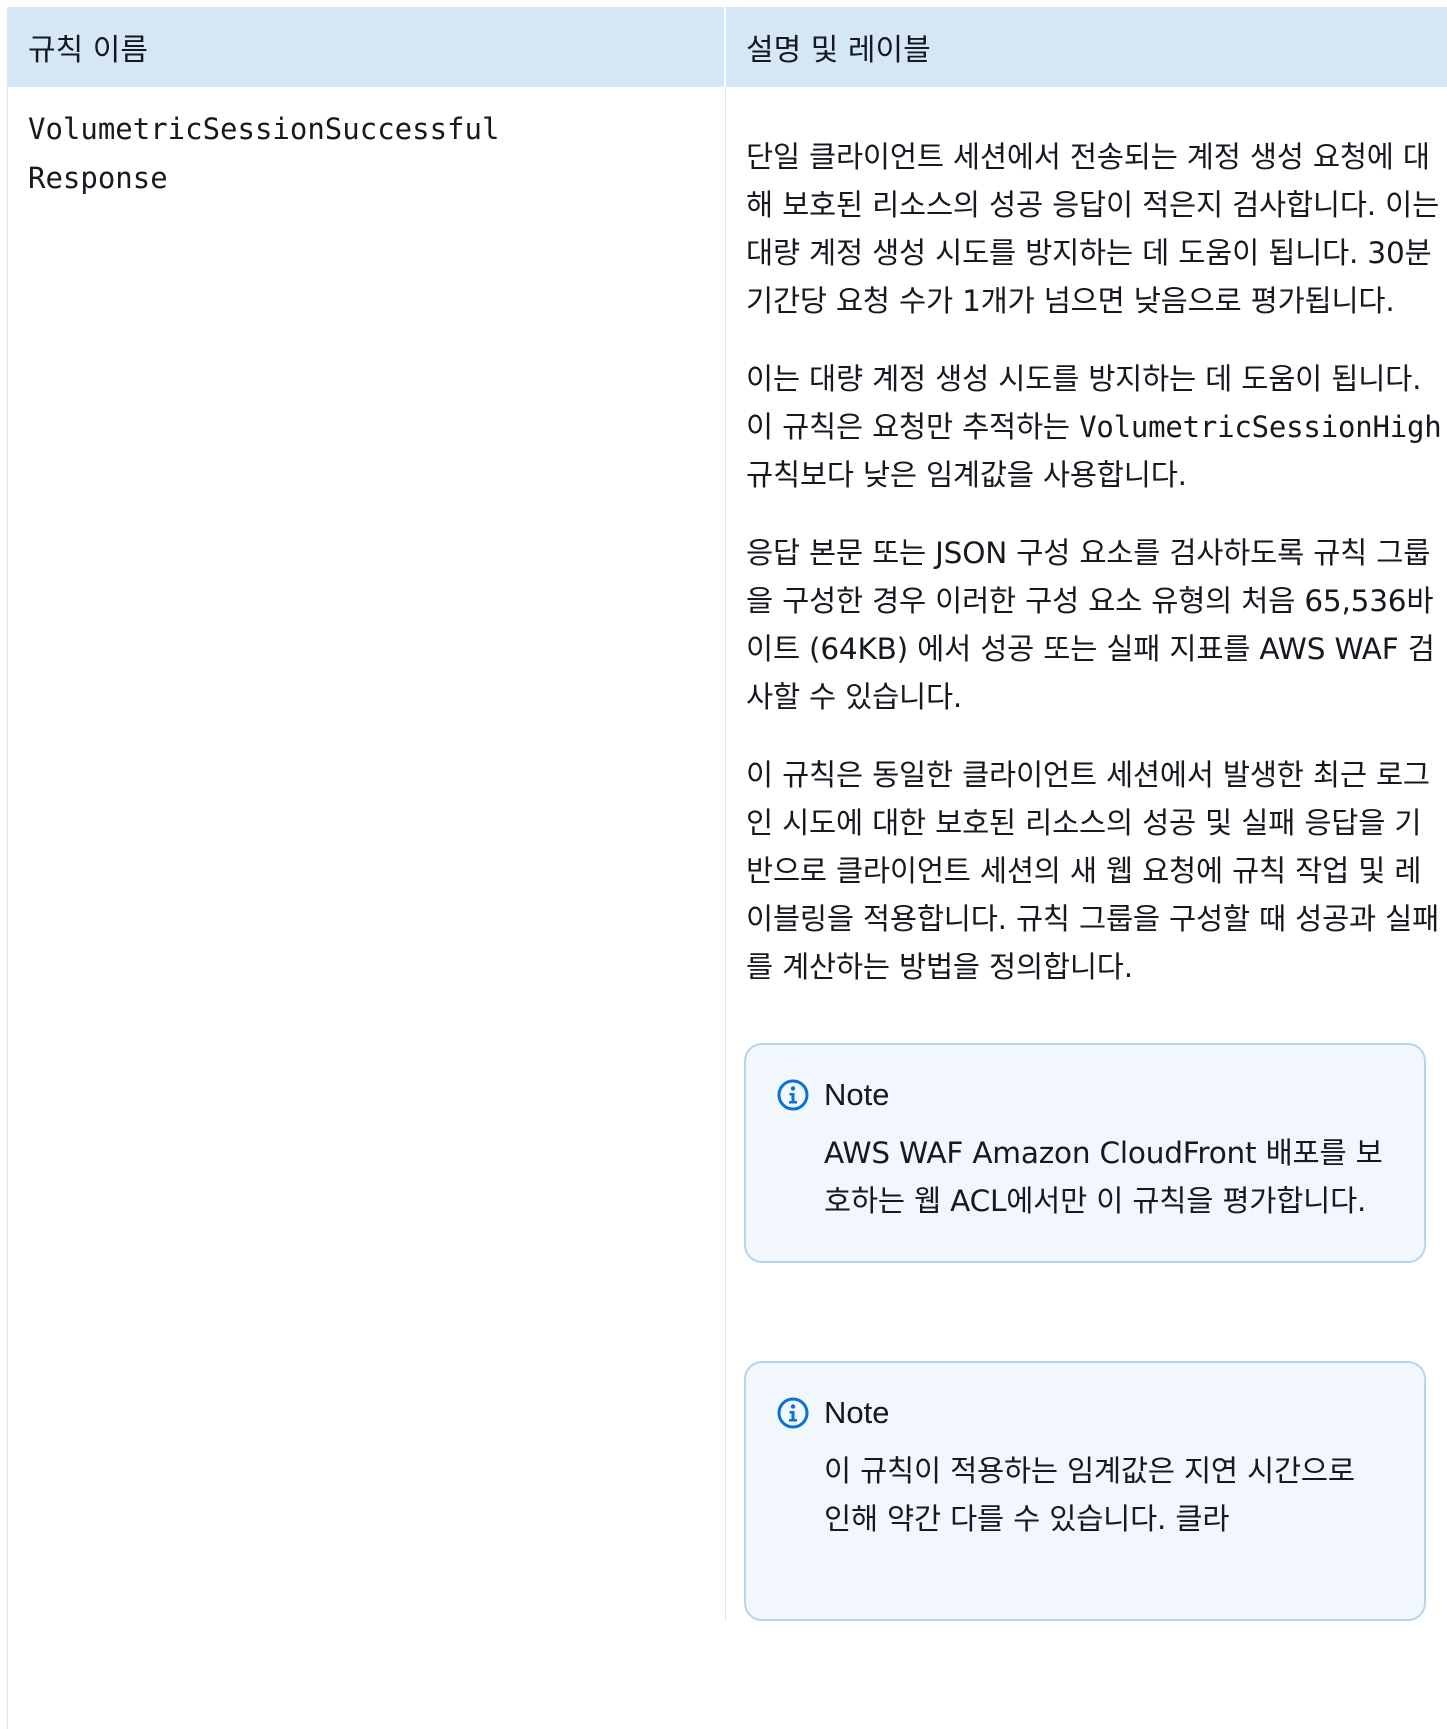 This screenshot has width=1447, height=1729. I want to click on table-header: 규칙 이름 설명 및 레이블, so click(727, 47).